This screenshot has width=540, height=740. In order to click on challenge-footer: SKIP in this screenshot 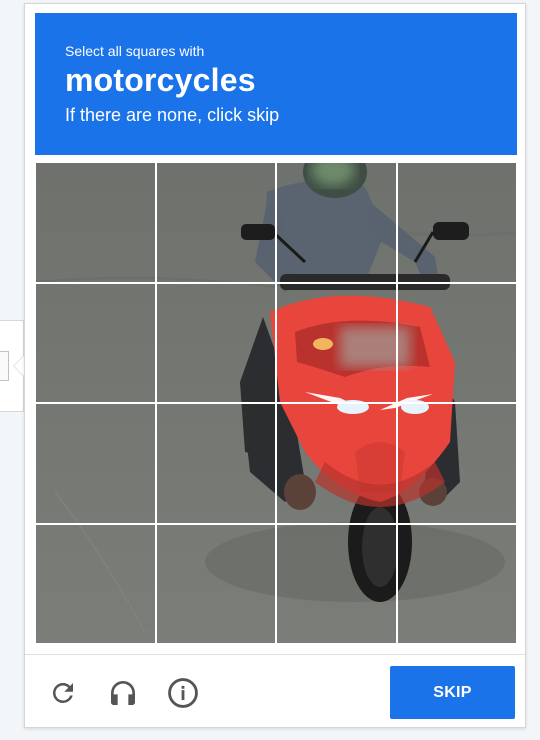, I will do `click(275, 691)`.